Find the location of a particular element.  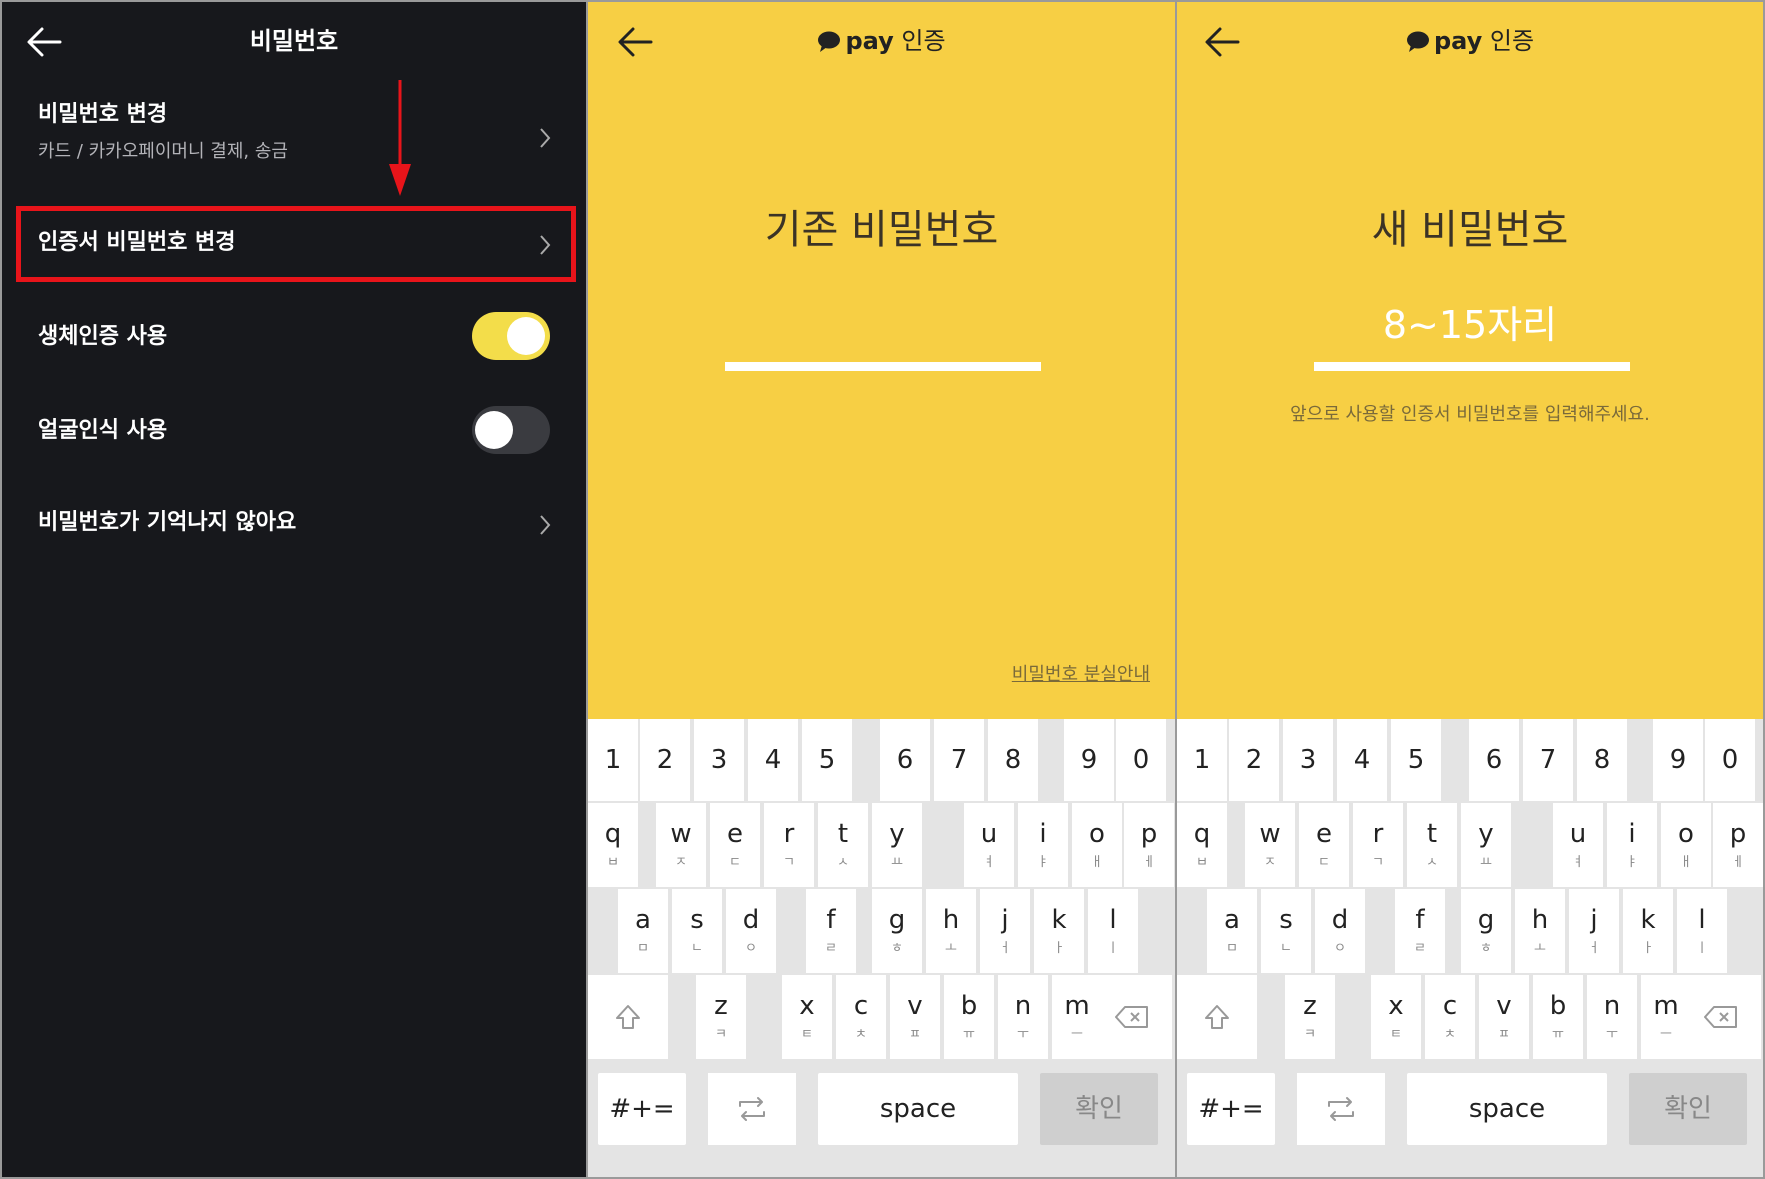

key-6-label: 6 is located at coordinates (1494, 760).